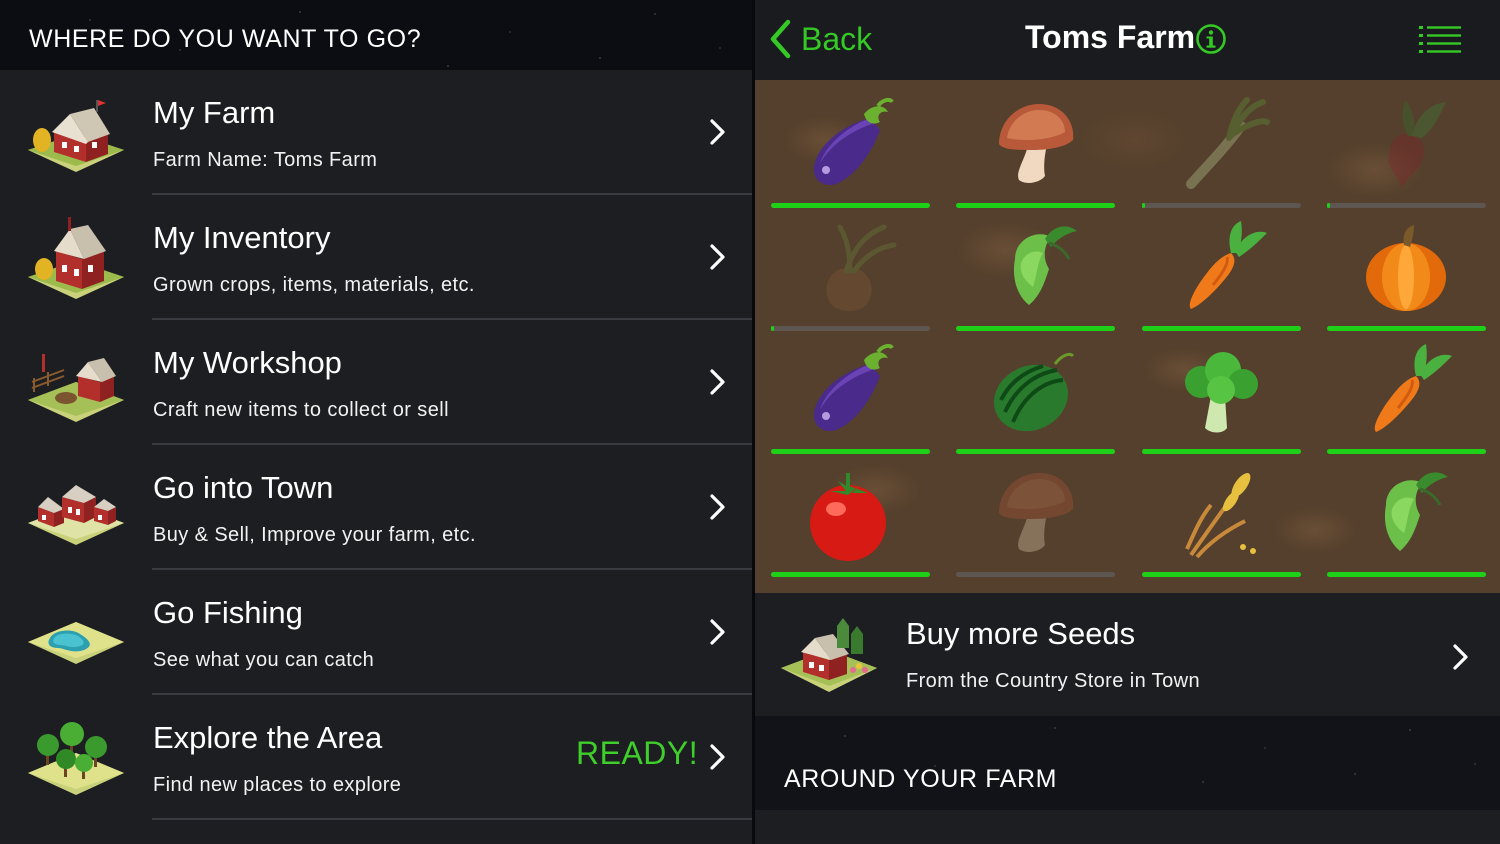  I want to click on country-store-icon, so click(829, 655).